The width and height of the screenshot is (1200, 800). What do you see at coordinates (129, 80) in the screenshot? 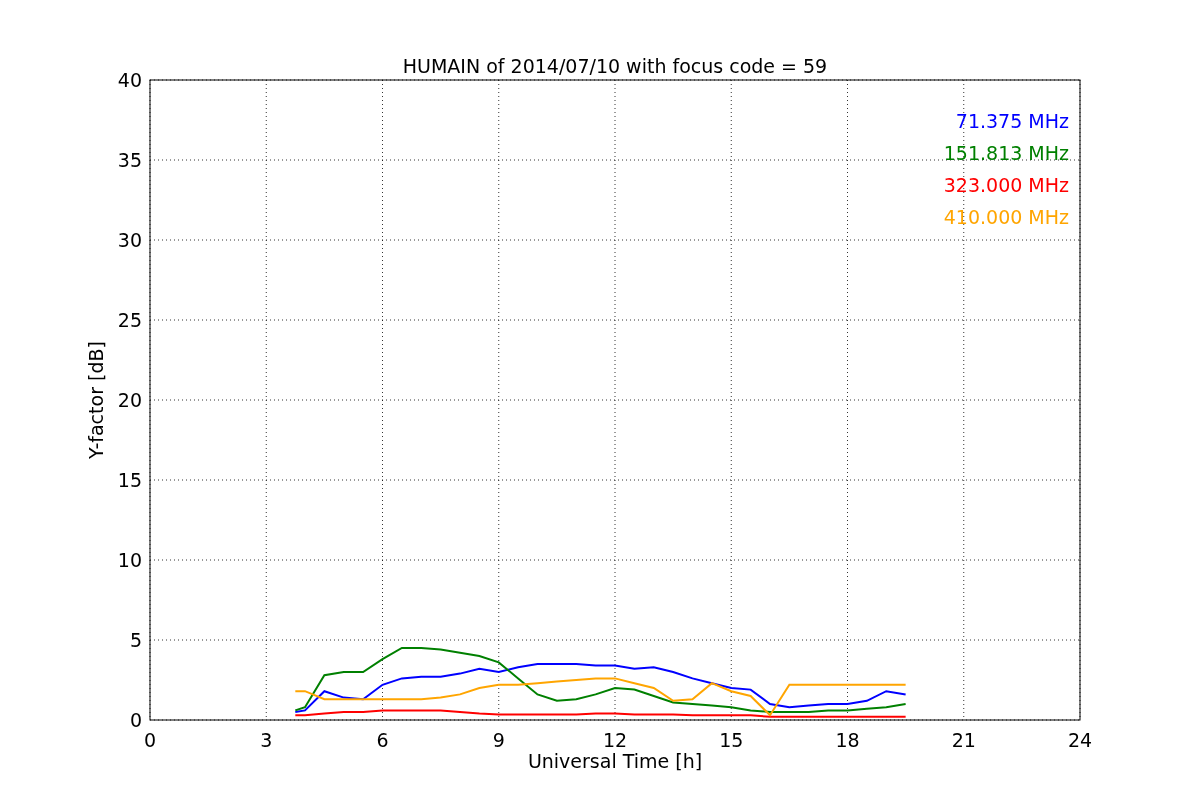
I see `y-tick-label: 40` at bounding box center [129, 80].